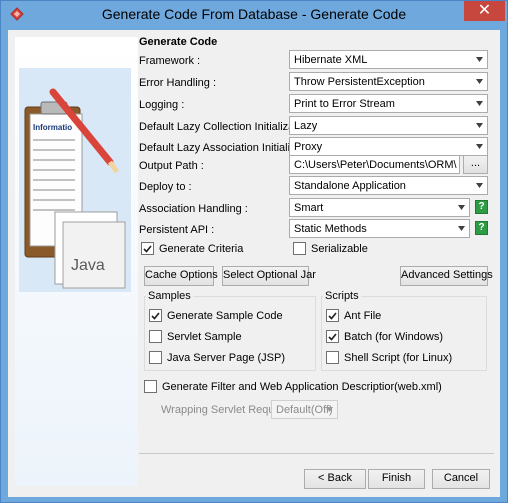 The width and height of the screenshot is (508, 503). Describe the element at coordinates (226, 357) in the screenshot. I see `jsp-label: Java Server Page (JSP)` at that location.